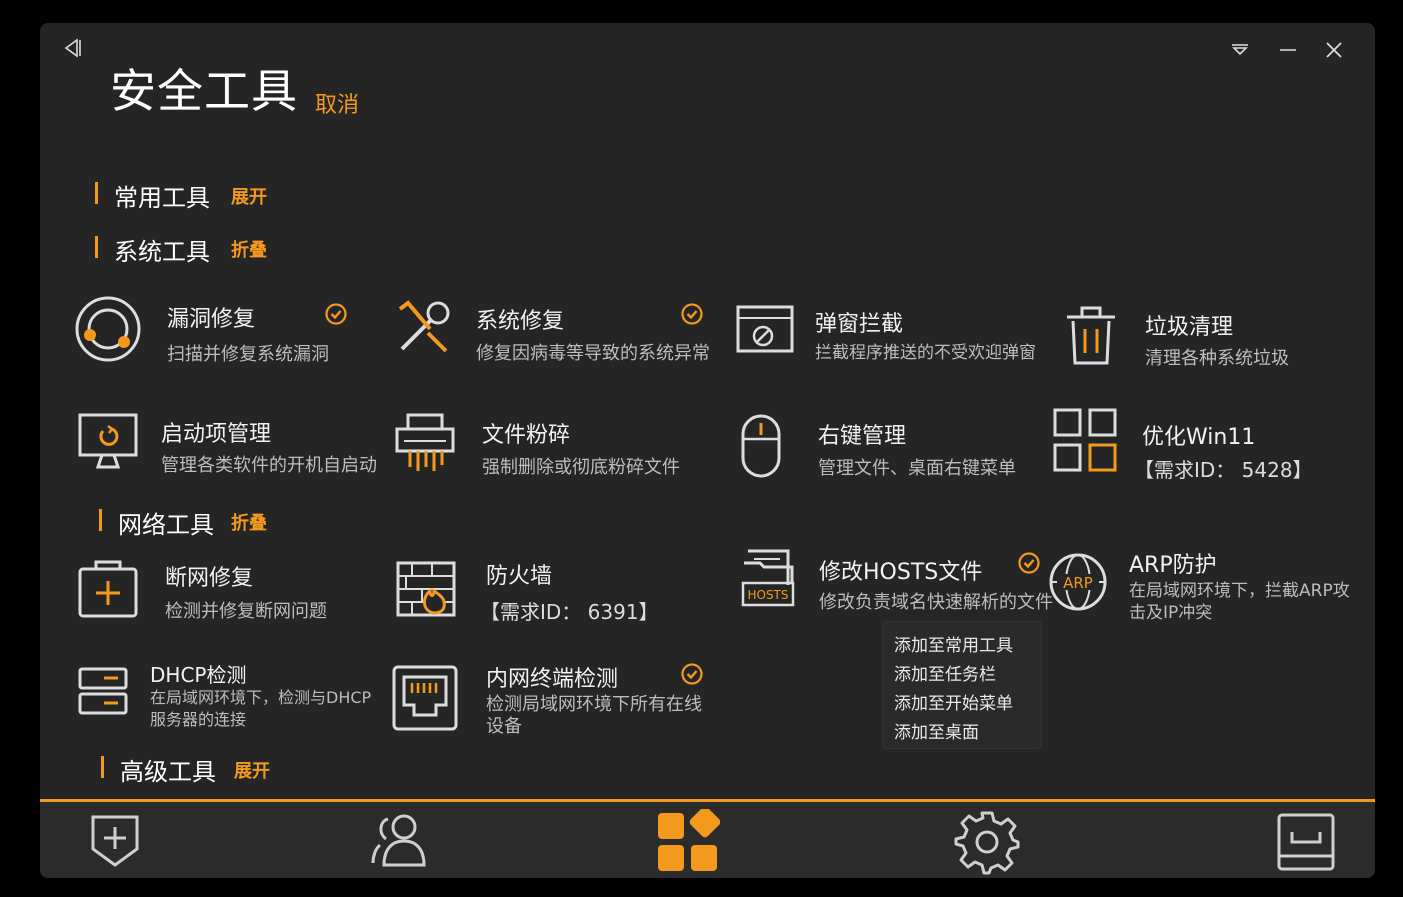  Describe the element at coordinates (246, 611) in the screenshot. I see `tool-desc: 检测并修复断网问题` at that location.